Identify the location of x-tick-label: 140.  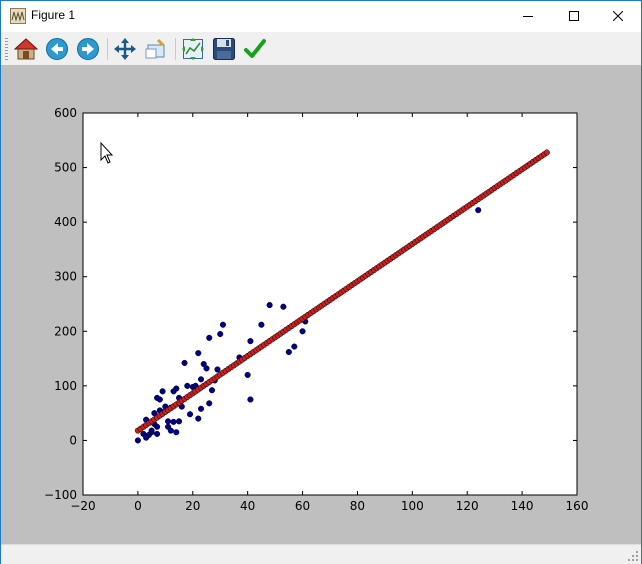
(522, 506).